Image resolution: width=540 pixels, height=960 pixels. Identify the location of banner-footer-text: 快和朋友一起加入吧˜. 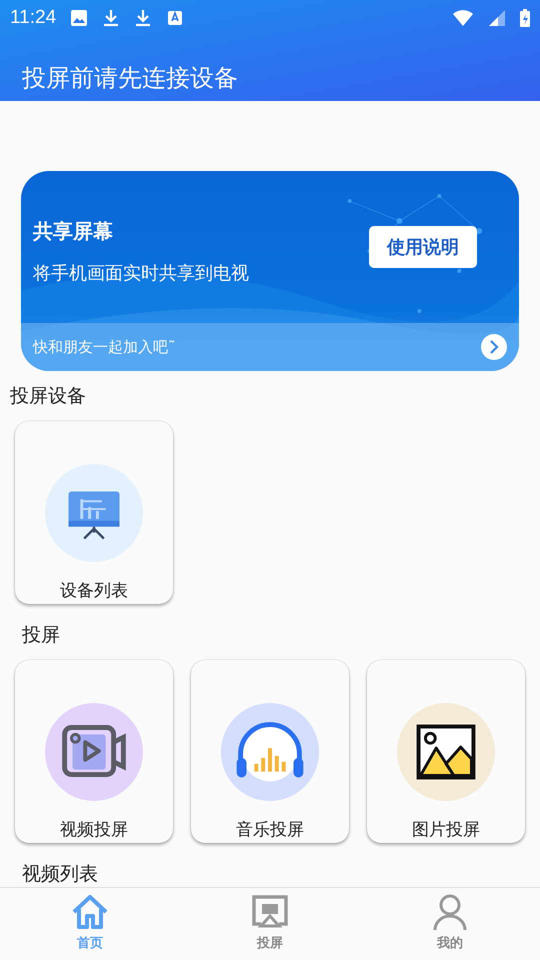
(104, 347).